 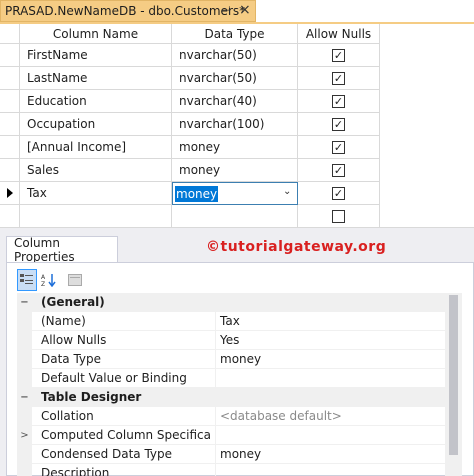 I want to click on table-row: LastName nvarchar(50) ✓, so click(x=190, y=78).